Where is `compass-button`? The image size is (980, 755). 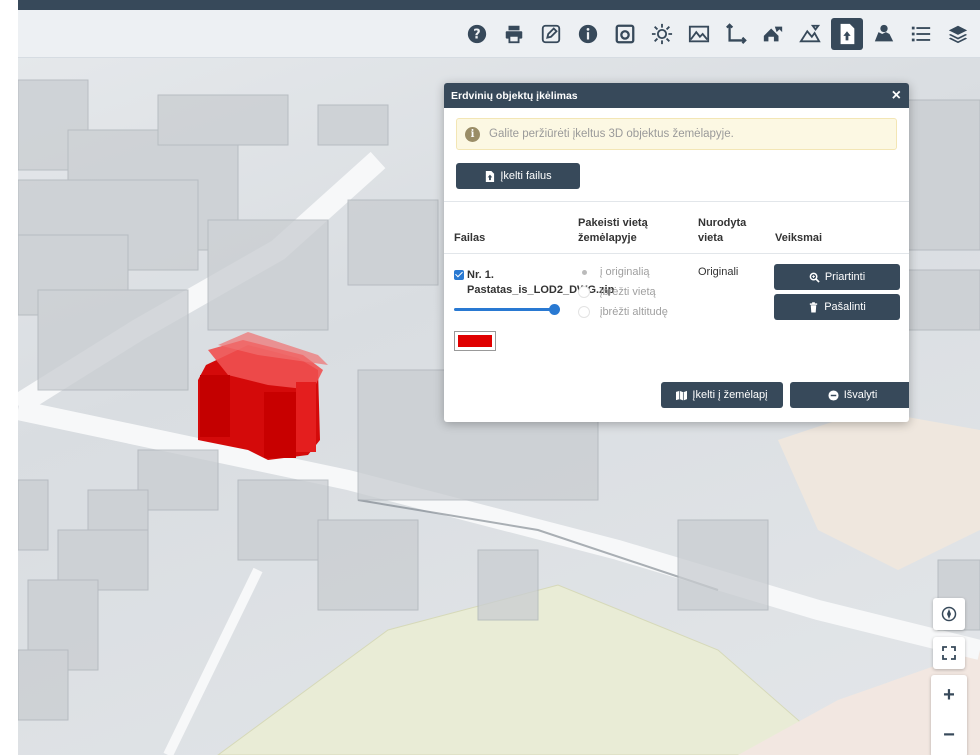 compass-button is located at coordinates (949, 614).